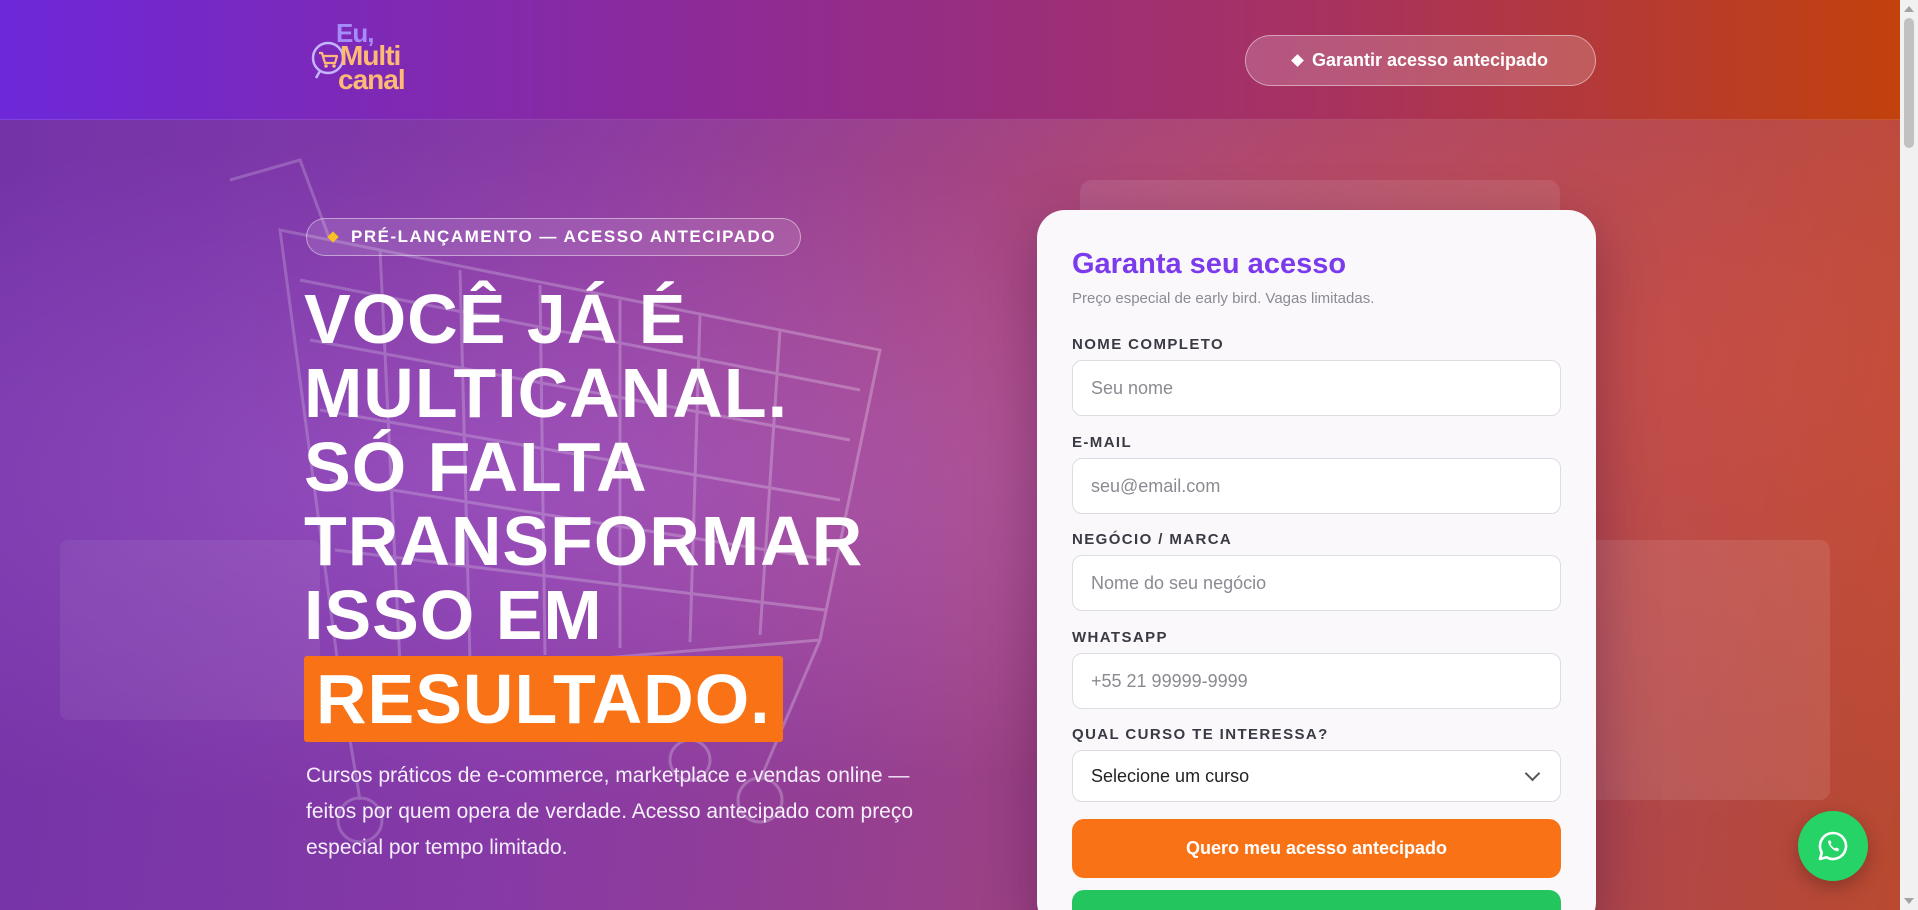  Describe the element at coordinates (1430, 60) in the screenshot. I see `early-access-header-label: Garantir acesso antecipado` at that location.